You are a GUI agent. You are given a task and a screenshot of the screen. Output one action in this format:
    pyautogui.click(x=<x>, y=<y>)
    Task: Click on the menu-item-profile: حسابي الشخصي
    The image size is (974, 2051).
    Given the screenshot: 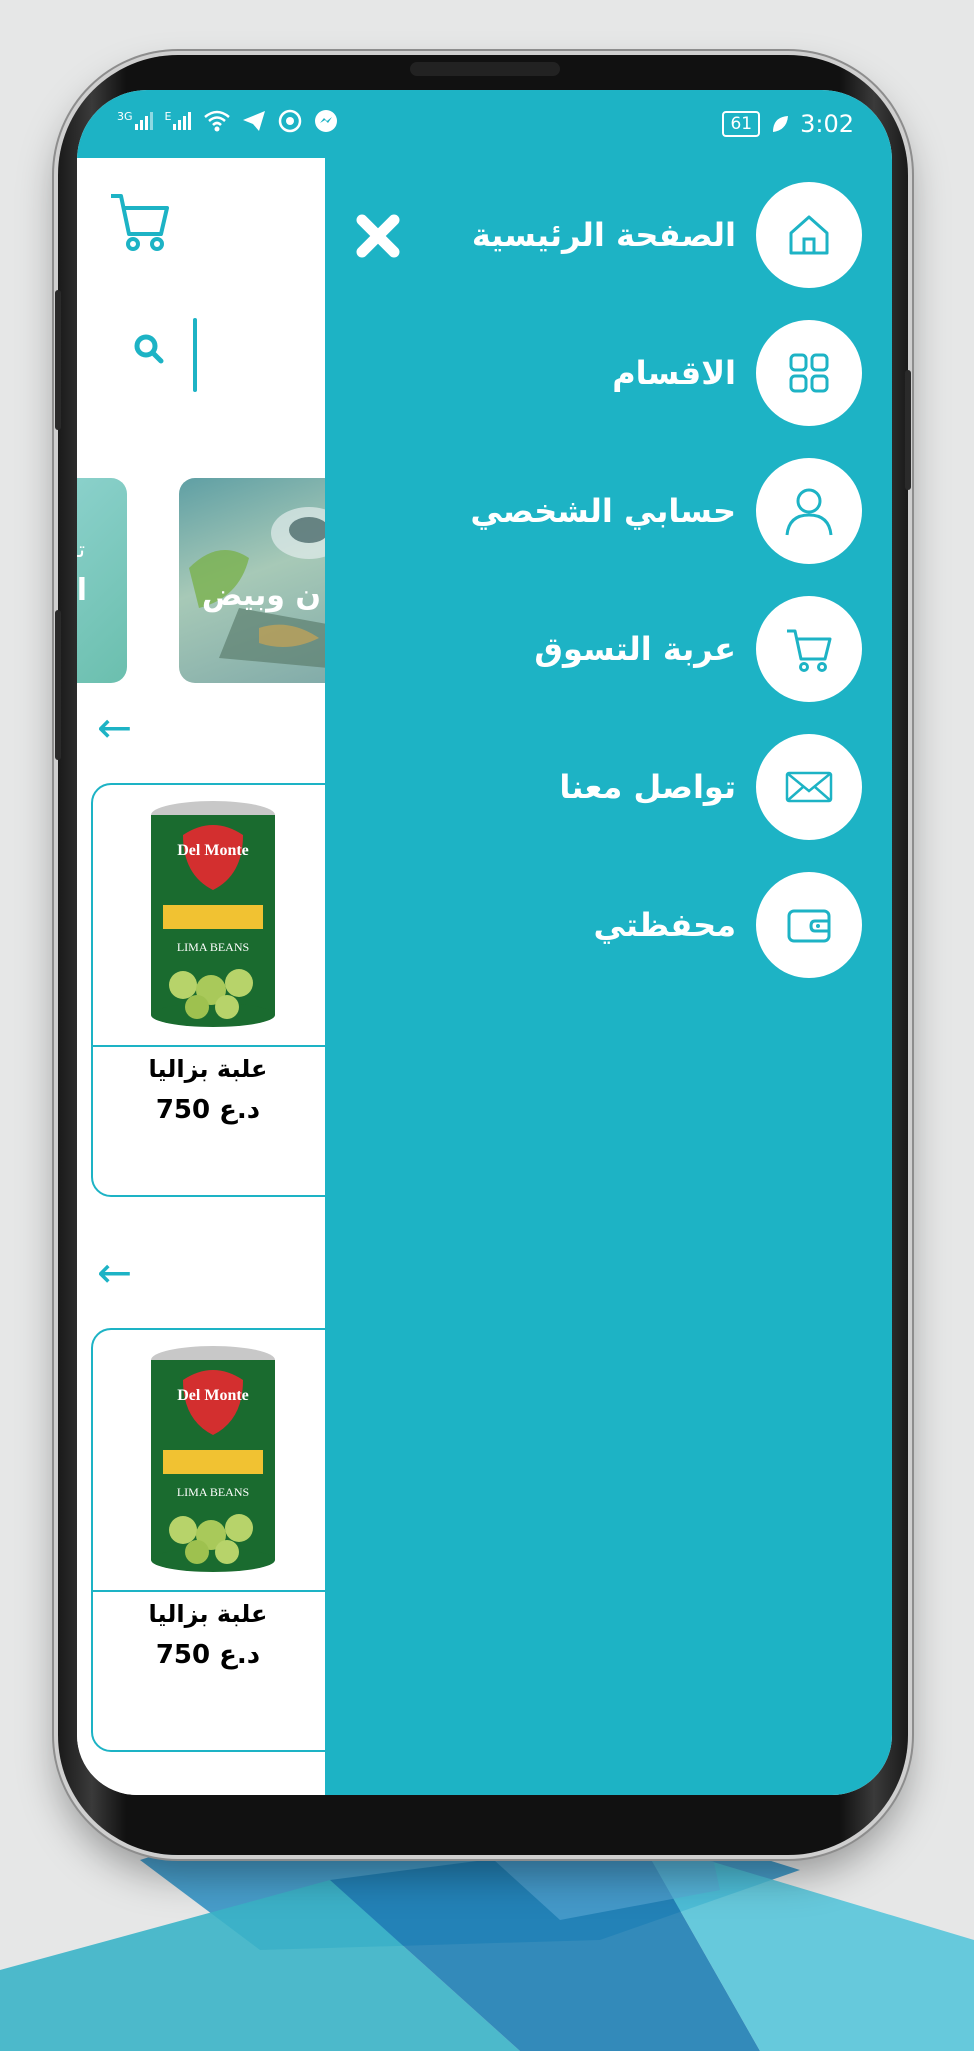 What is the action you would take?
    pyautogui.click(x=666, y=511)
    